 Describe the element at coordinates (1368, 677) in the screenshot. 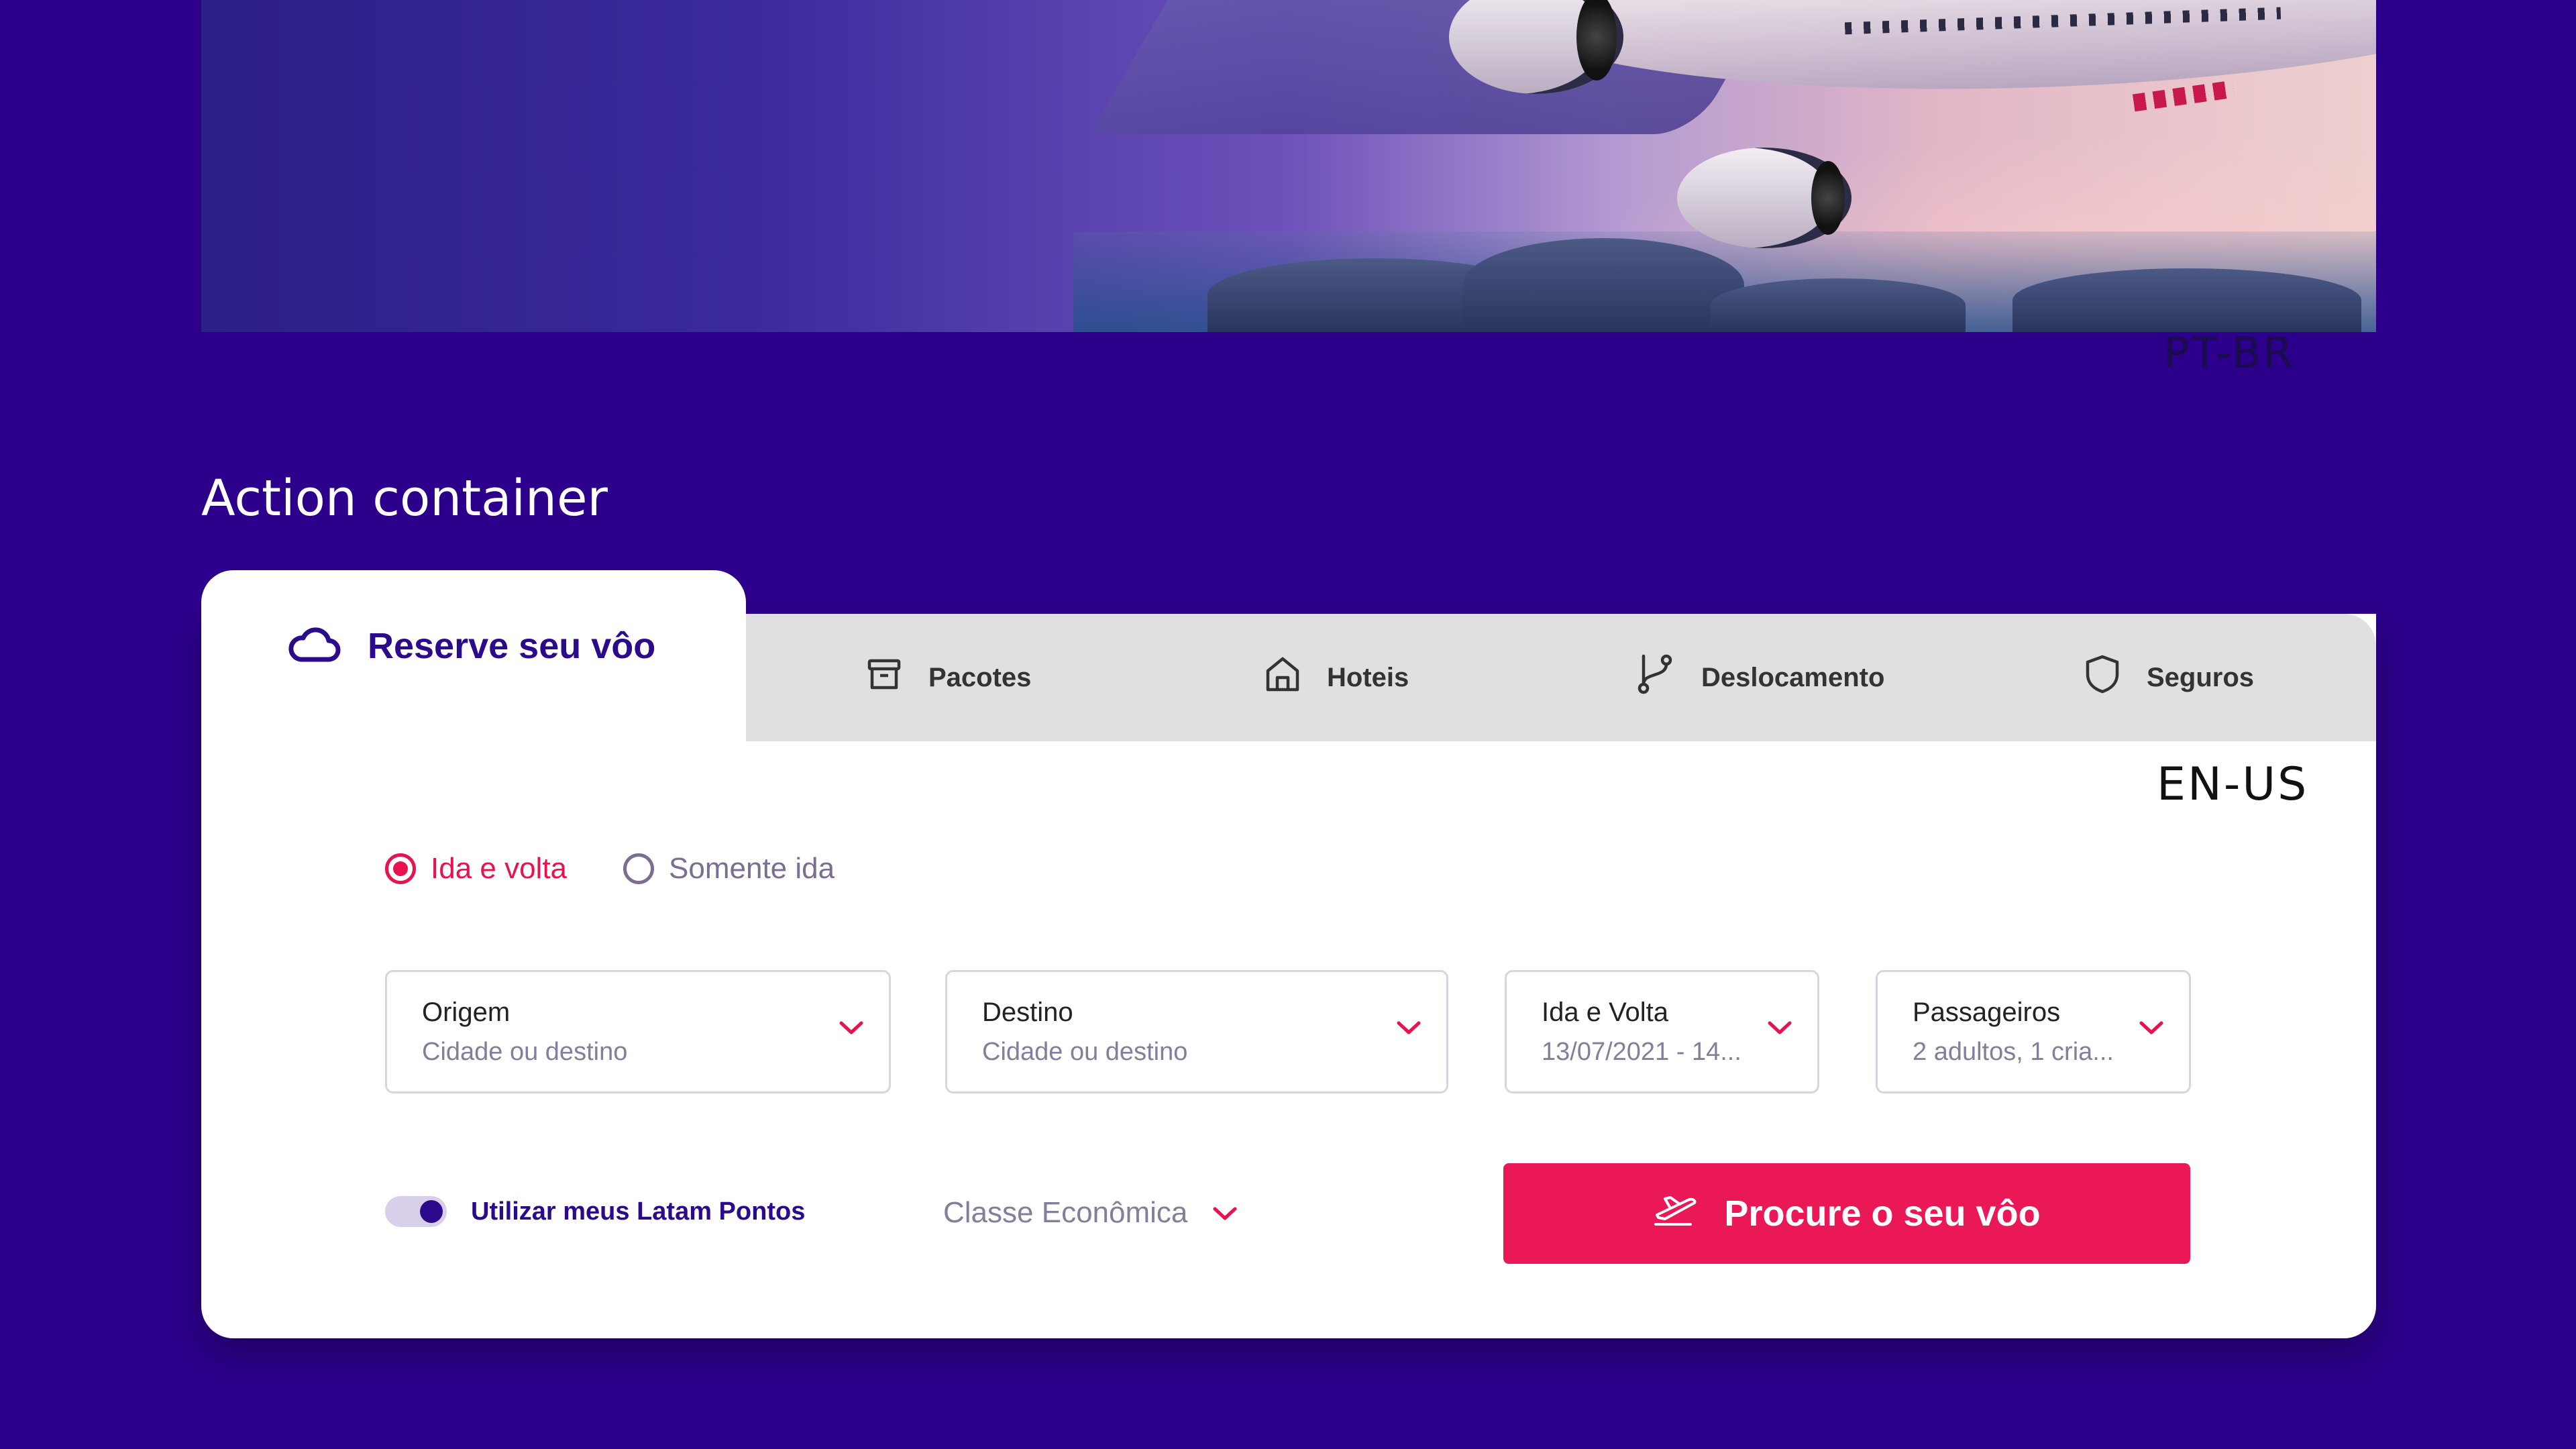

I see `tab-hotels-label: Hoteis` at that location.